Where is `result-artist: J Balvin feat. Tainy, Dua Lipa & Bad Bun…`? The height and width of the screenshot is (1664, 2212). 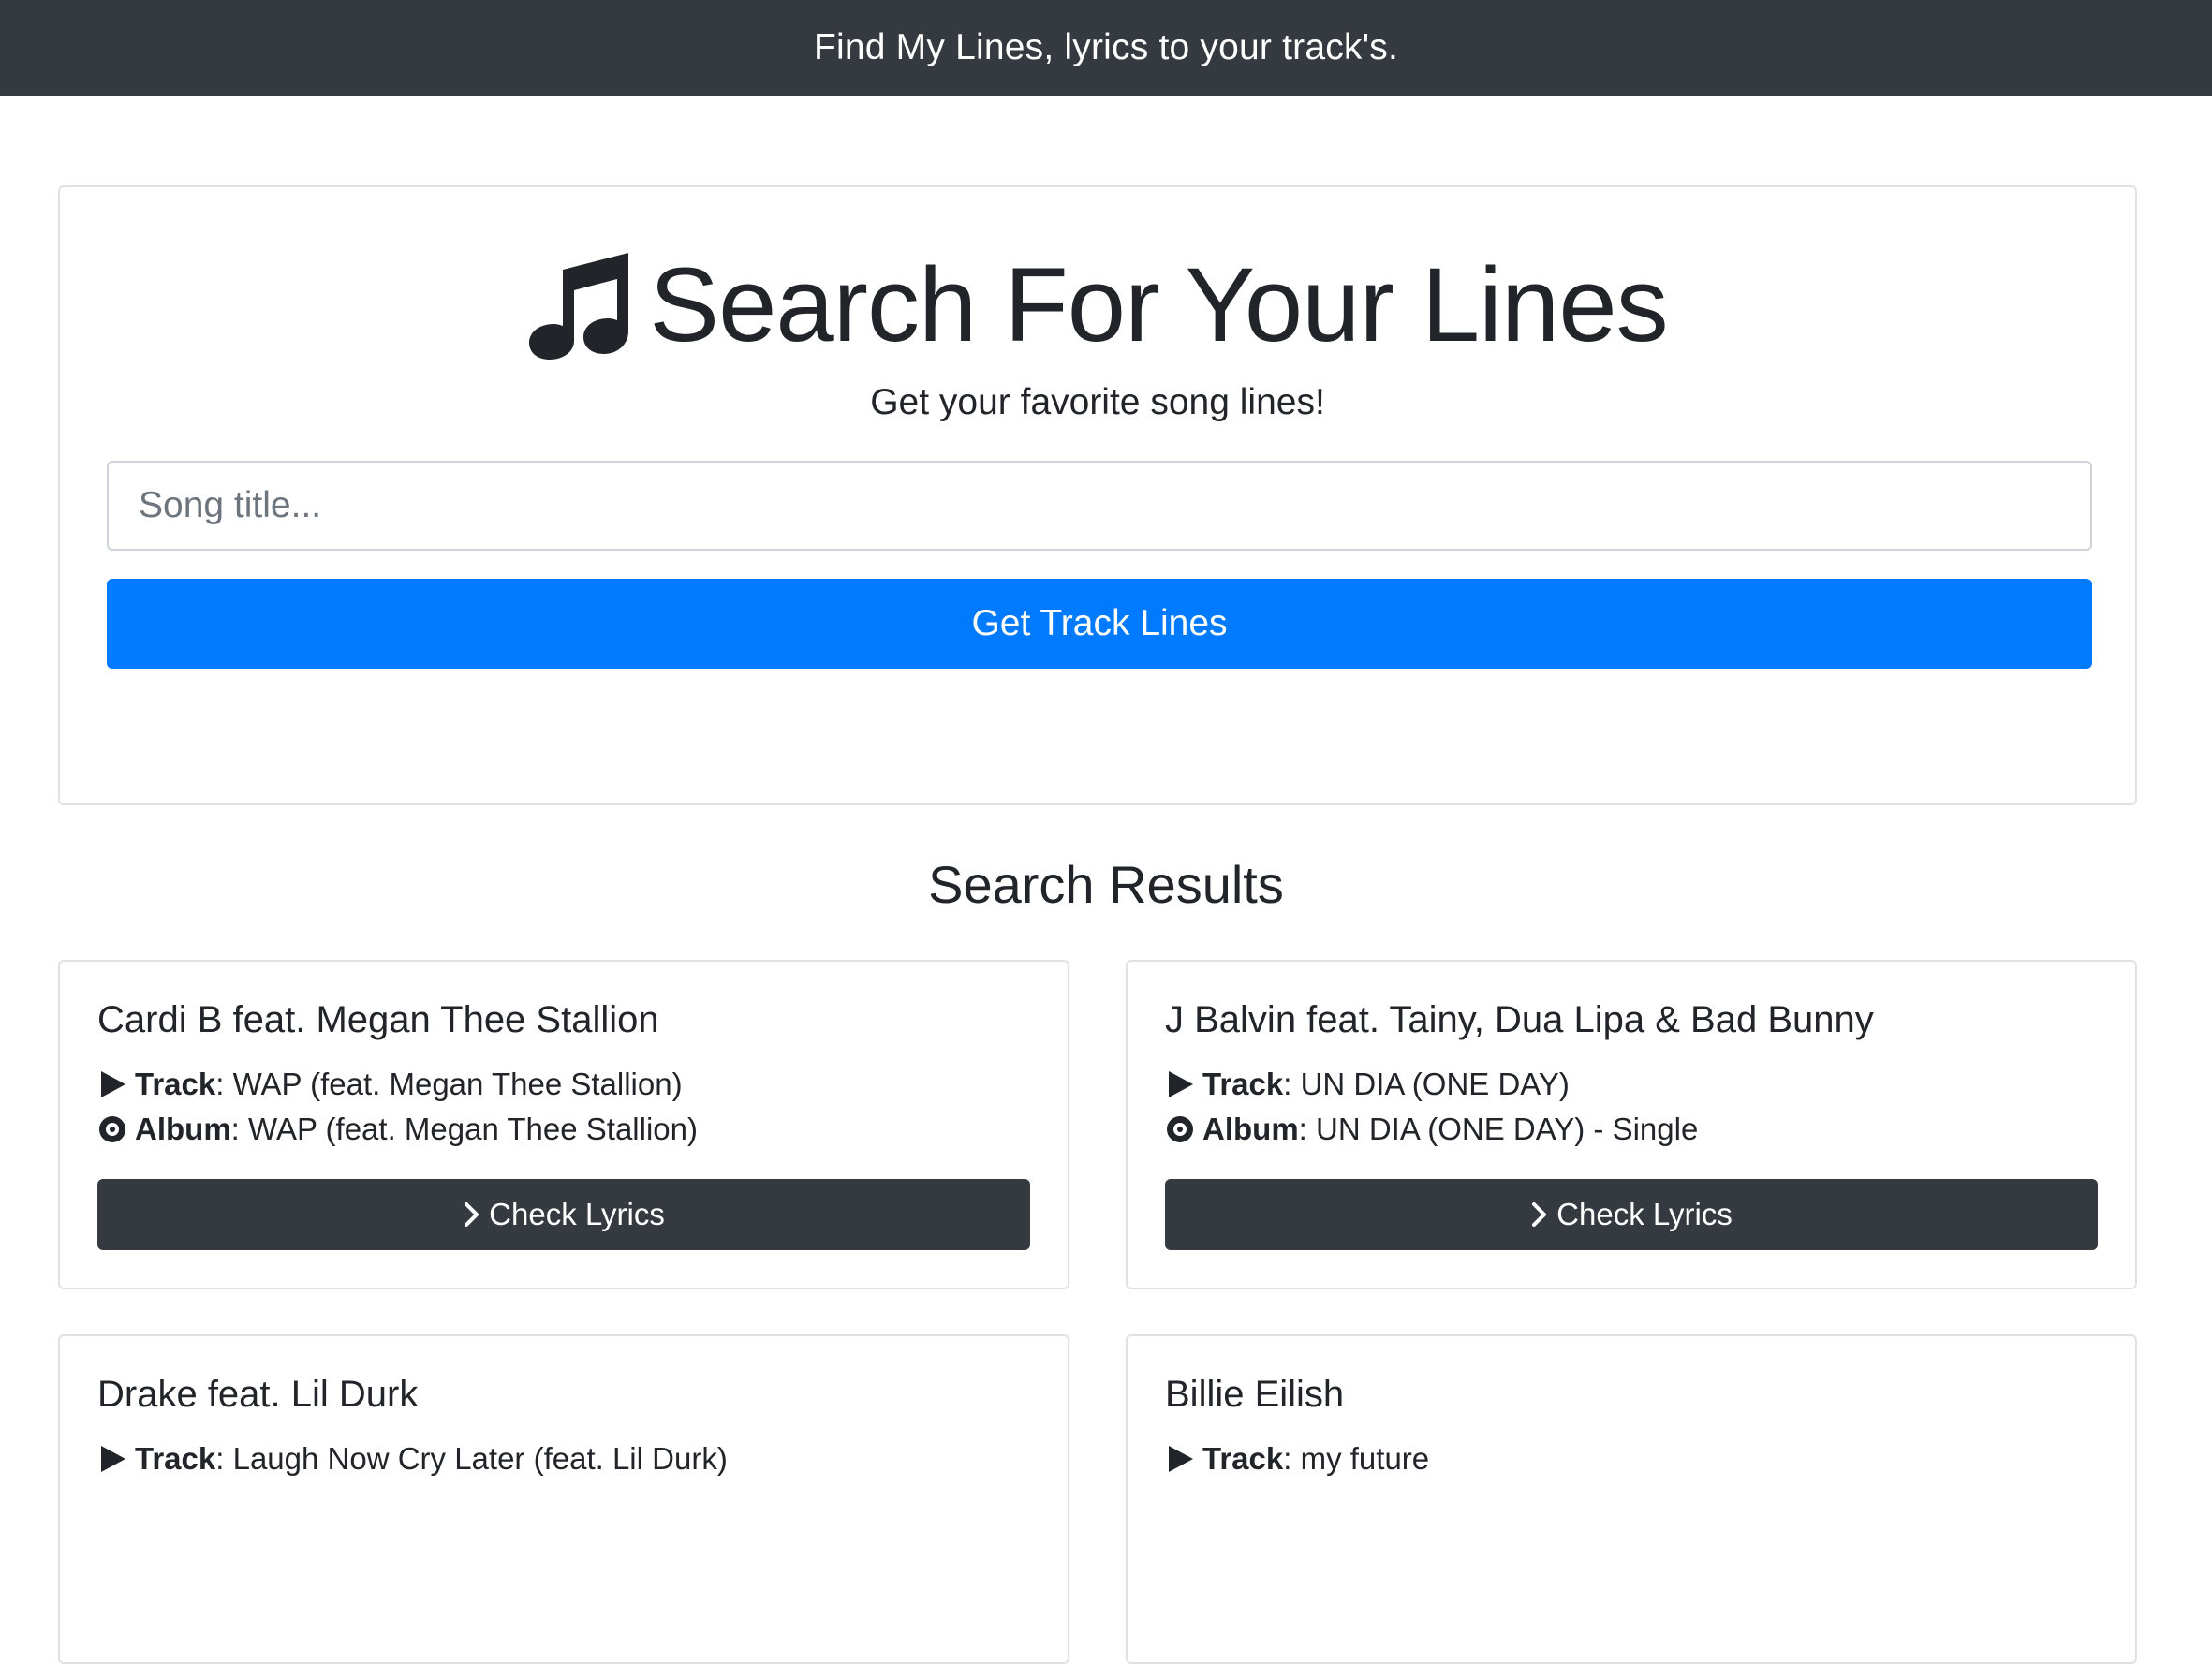 result-artist: J Balvin feat. Tainy, Dua Lipa & Bad Bun… is located at coordinates (1519, 1019).